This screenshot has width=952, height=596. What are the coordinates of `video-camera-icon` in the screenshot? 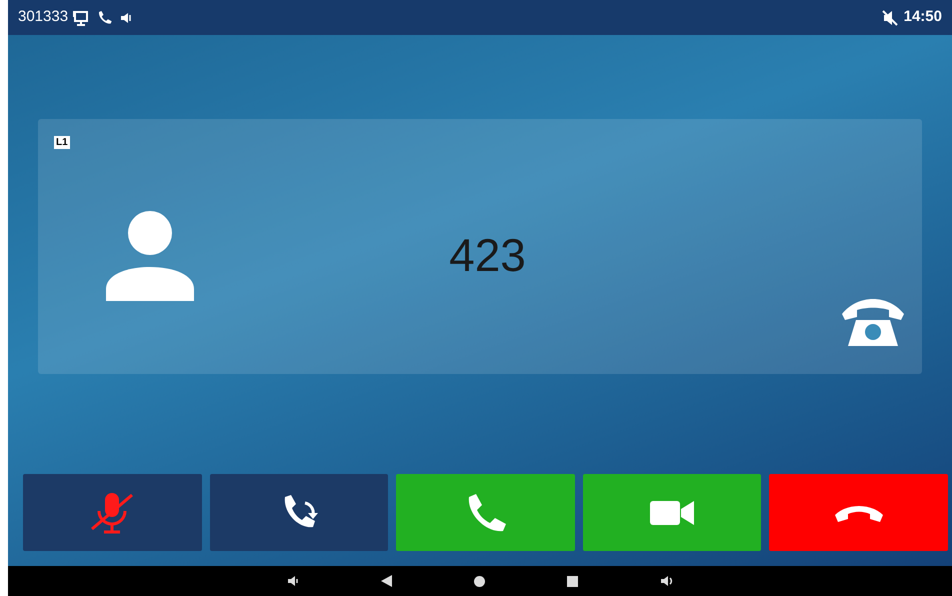 It's located at (672, 512).